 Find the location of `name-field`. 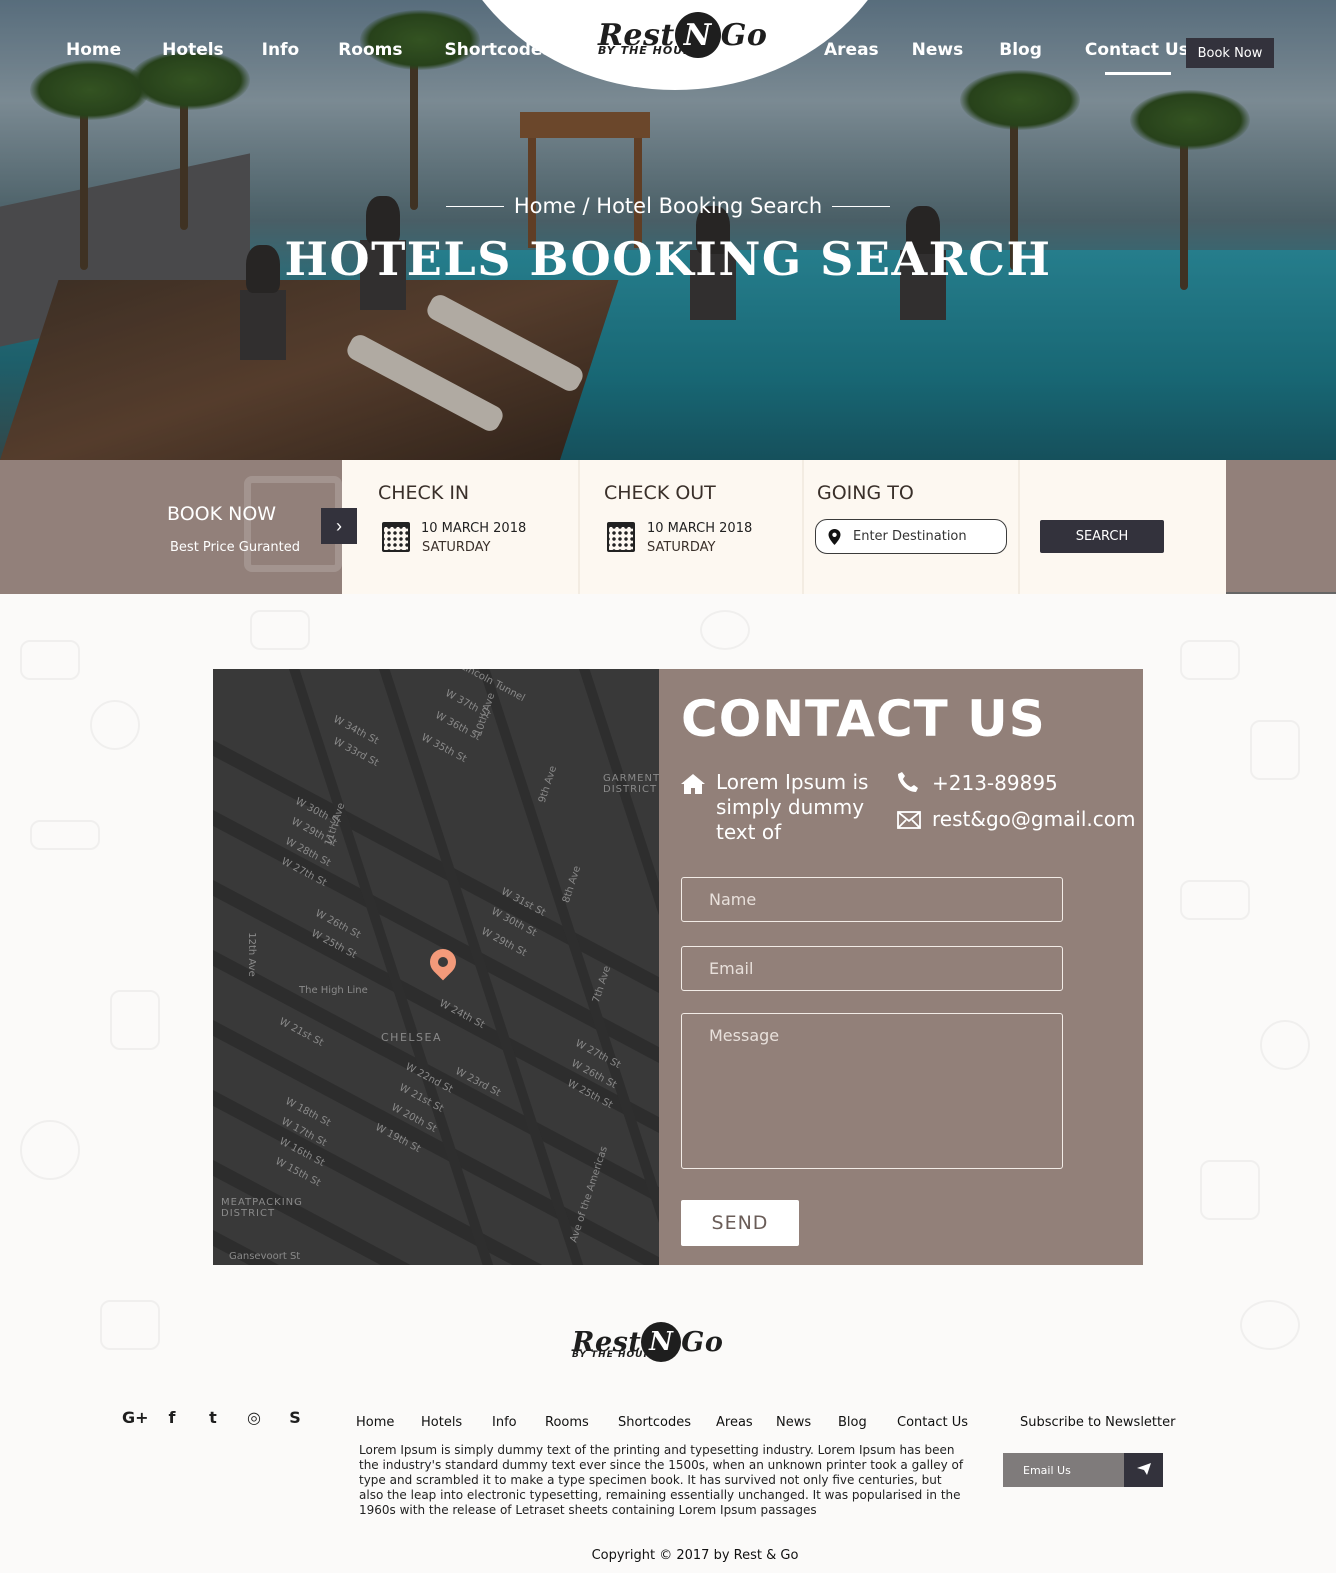

name-field is located at coordinates (872, 899).